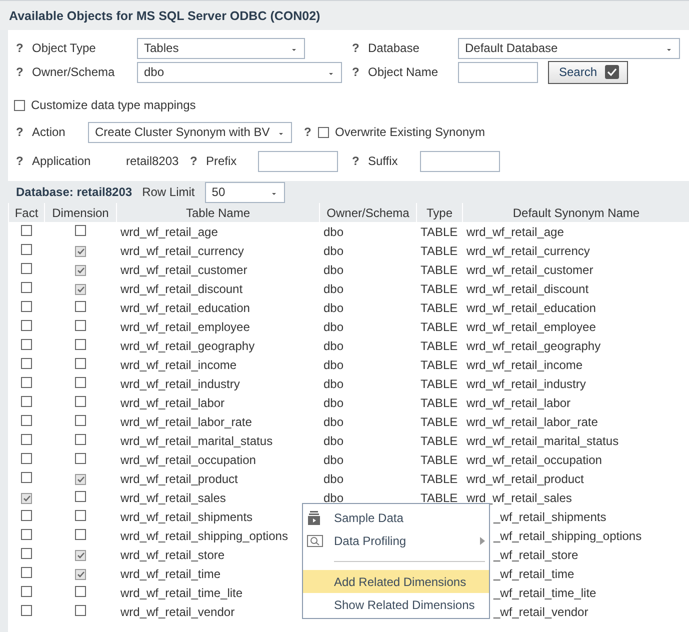 The height and width of the screenshot is (632, 689). I want to click on field-label: Object Name, so click(403, 72).